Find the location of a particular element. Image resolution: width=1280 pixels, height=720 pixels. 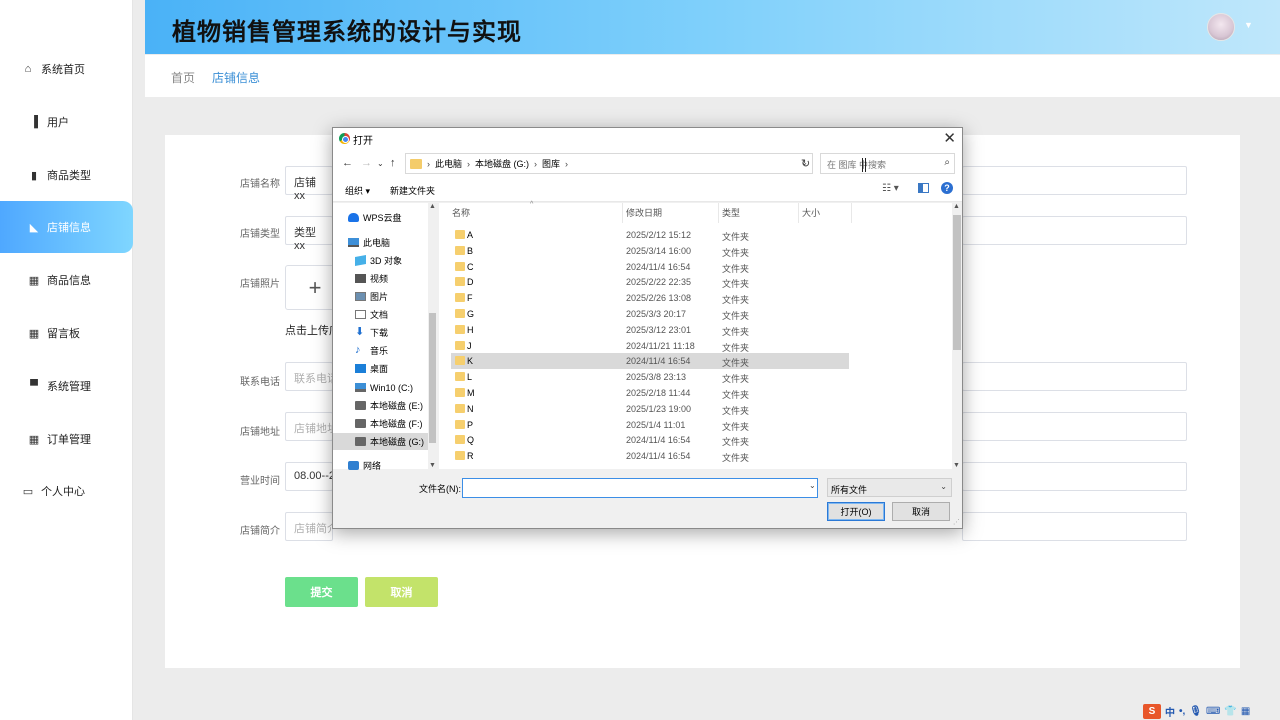

nav-item: 本地磁盘 (E:) is located at coordinates (381, 405).